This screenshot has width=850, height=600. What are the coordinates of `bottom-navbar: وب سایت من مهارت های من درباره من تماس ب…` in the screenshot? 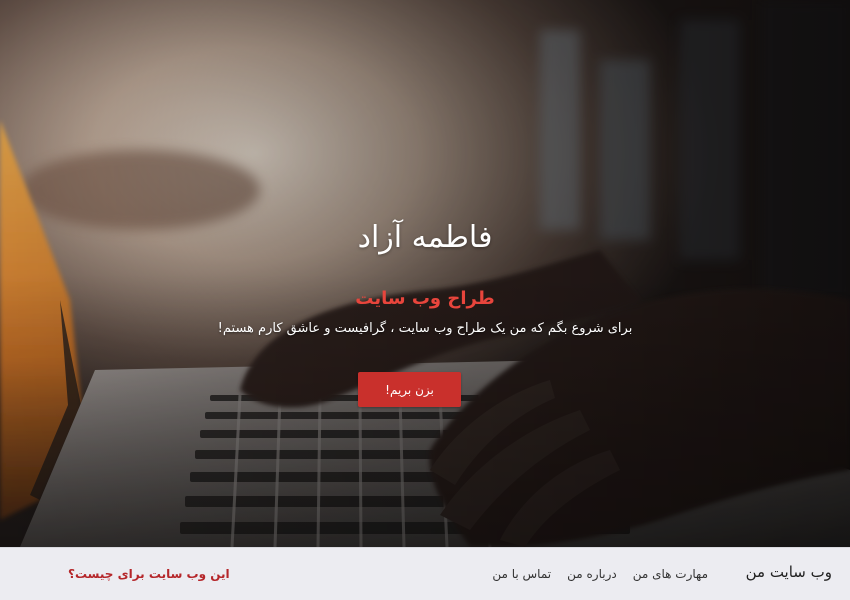 It's located at (425, 573).